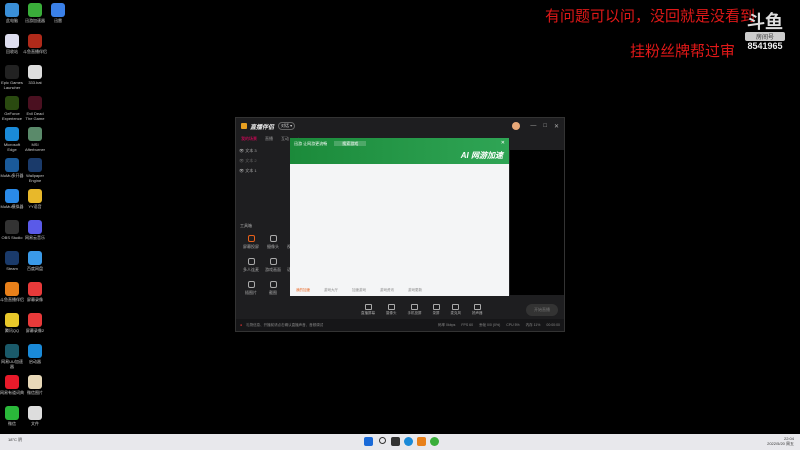 The image size is (800, 450). I want to click on desktop-icon: 文件, so click(35, 416).